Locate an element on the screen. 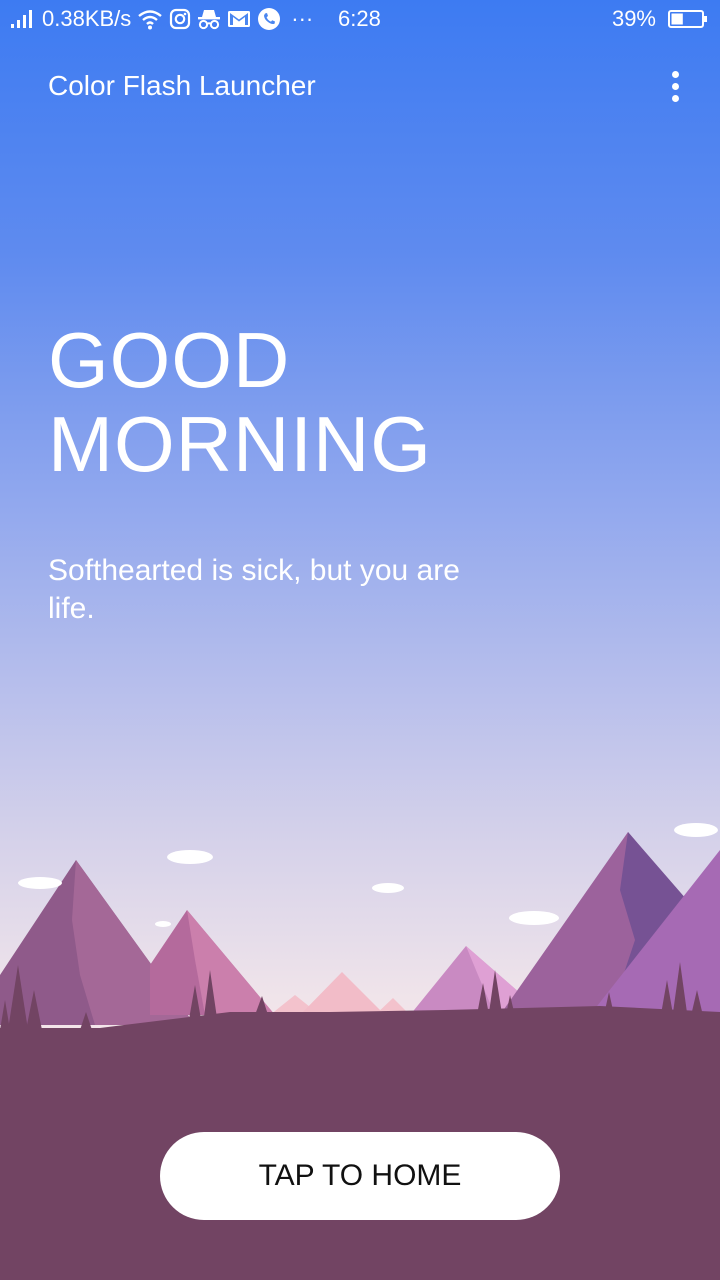 This screenshot has width=720, height=1280. quote-text: Softhearted is sick, but you are life. is located at coordinates (254, 589).